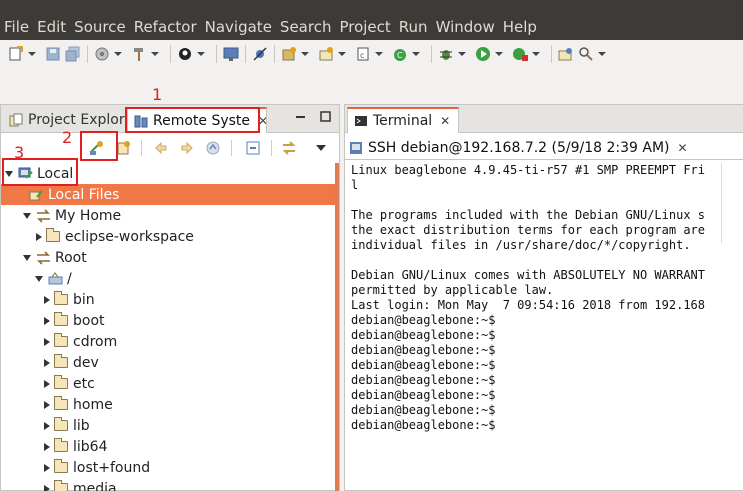 This screenshot has width=743, height=491. What do you see at coordinates (84, 194) in the screenshot?
I see `tree-item-label: Local Files` at bounding box center [84, 194].